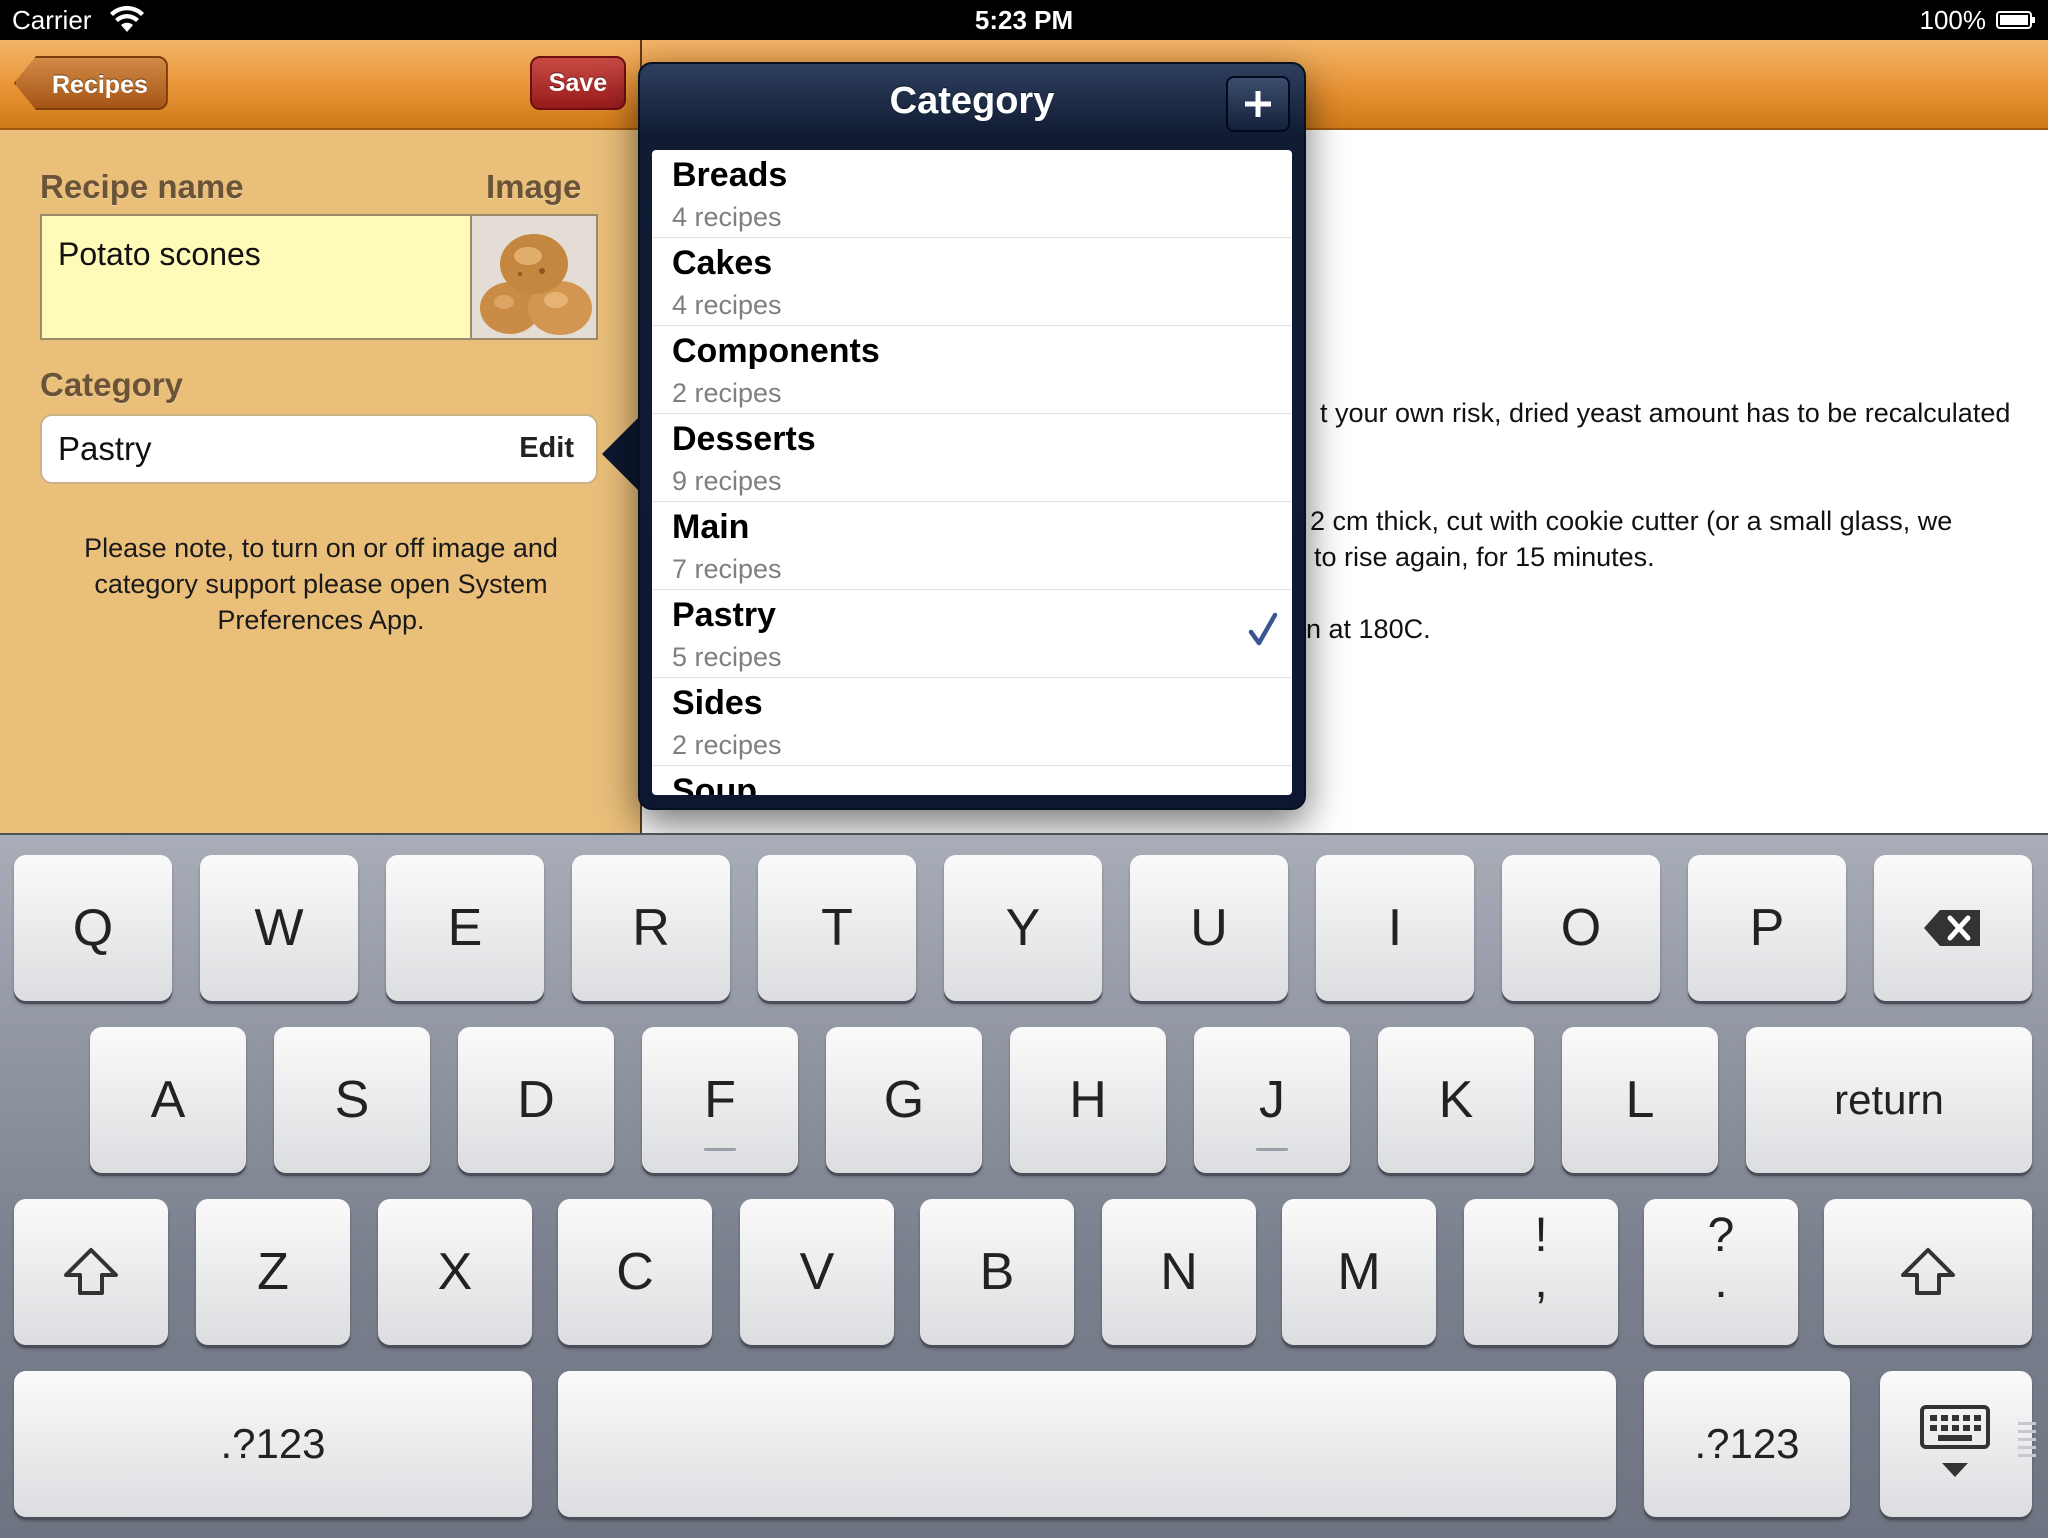  I want to click on category-name: Sides, so click(717, 703).